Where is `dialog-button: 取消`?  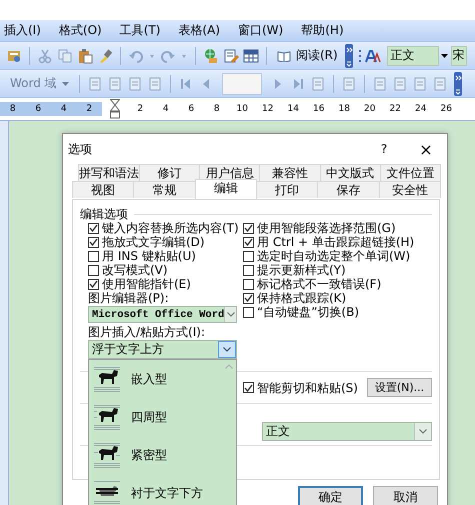 dialog-button: 取消 is located at coordinates (405, 495).